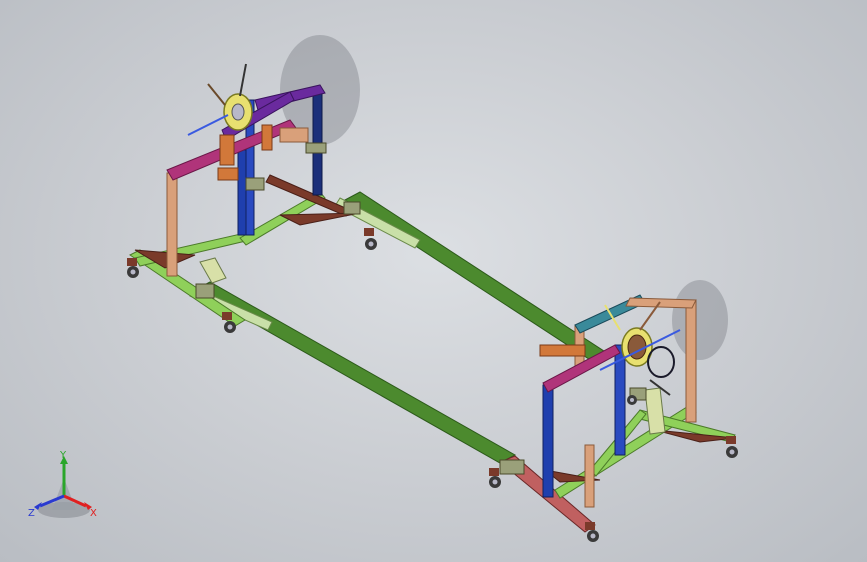 The image size is (867, 562). Describe the element at coordinates (64, 488) in the screenshot. I see `view-orientation-triad: Y X Z` at that location.